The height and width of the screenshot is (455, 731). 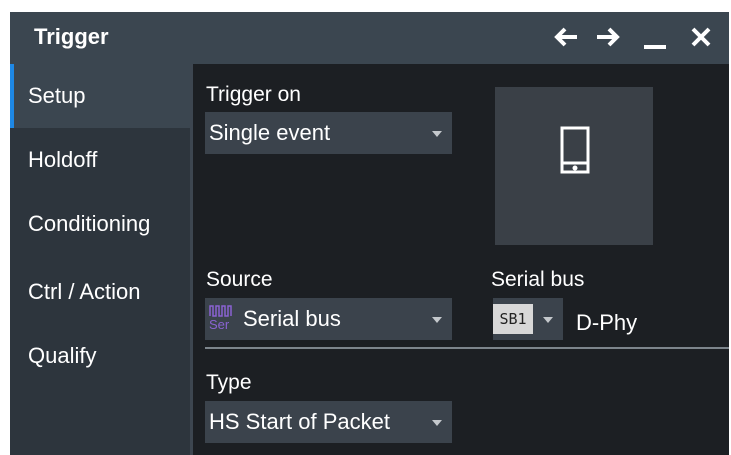 I want to click on trigger-on-dropdown: Single event, so click(x=328, y=133).